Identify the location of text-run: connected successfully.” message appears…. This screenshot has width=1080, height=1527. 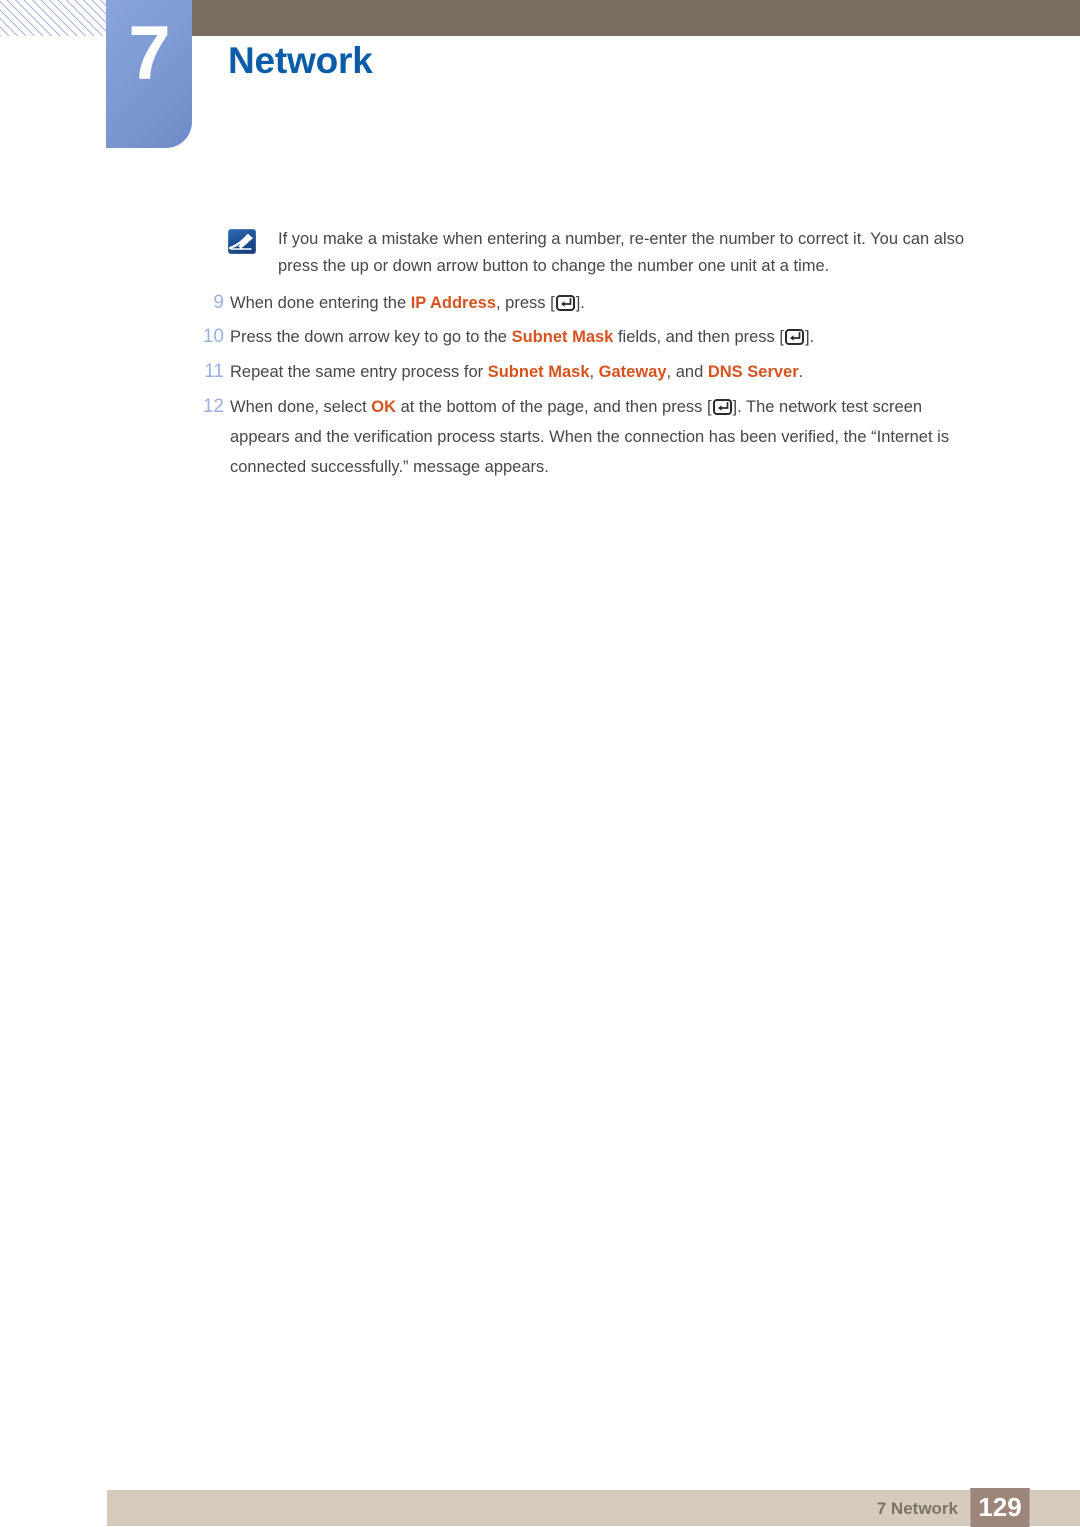
(389, 467).